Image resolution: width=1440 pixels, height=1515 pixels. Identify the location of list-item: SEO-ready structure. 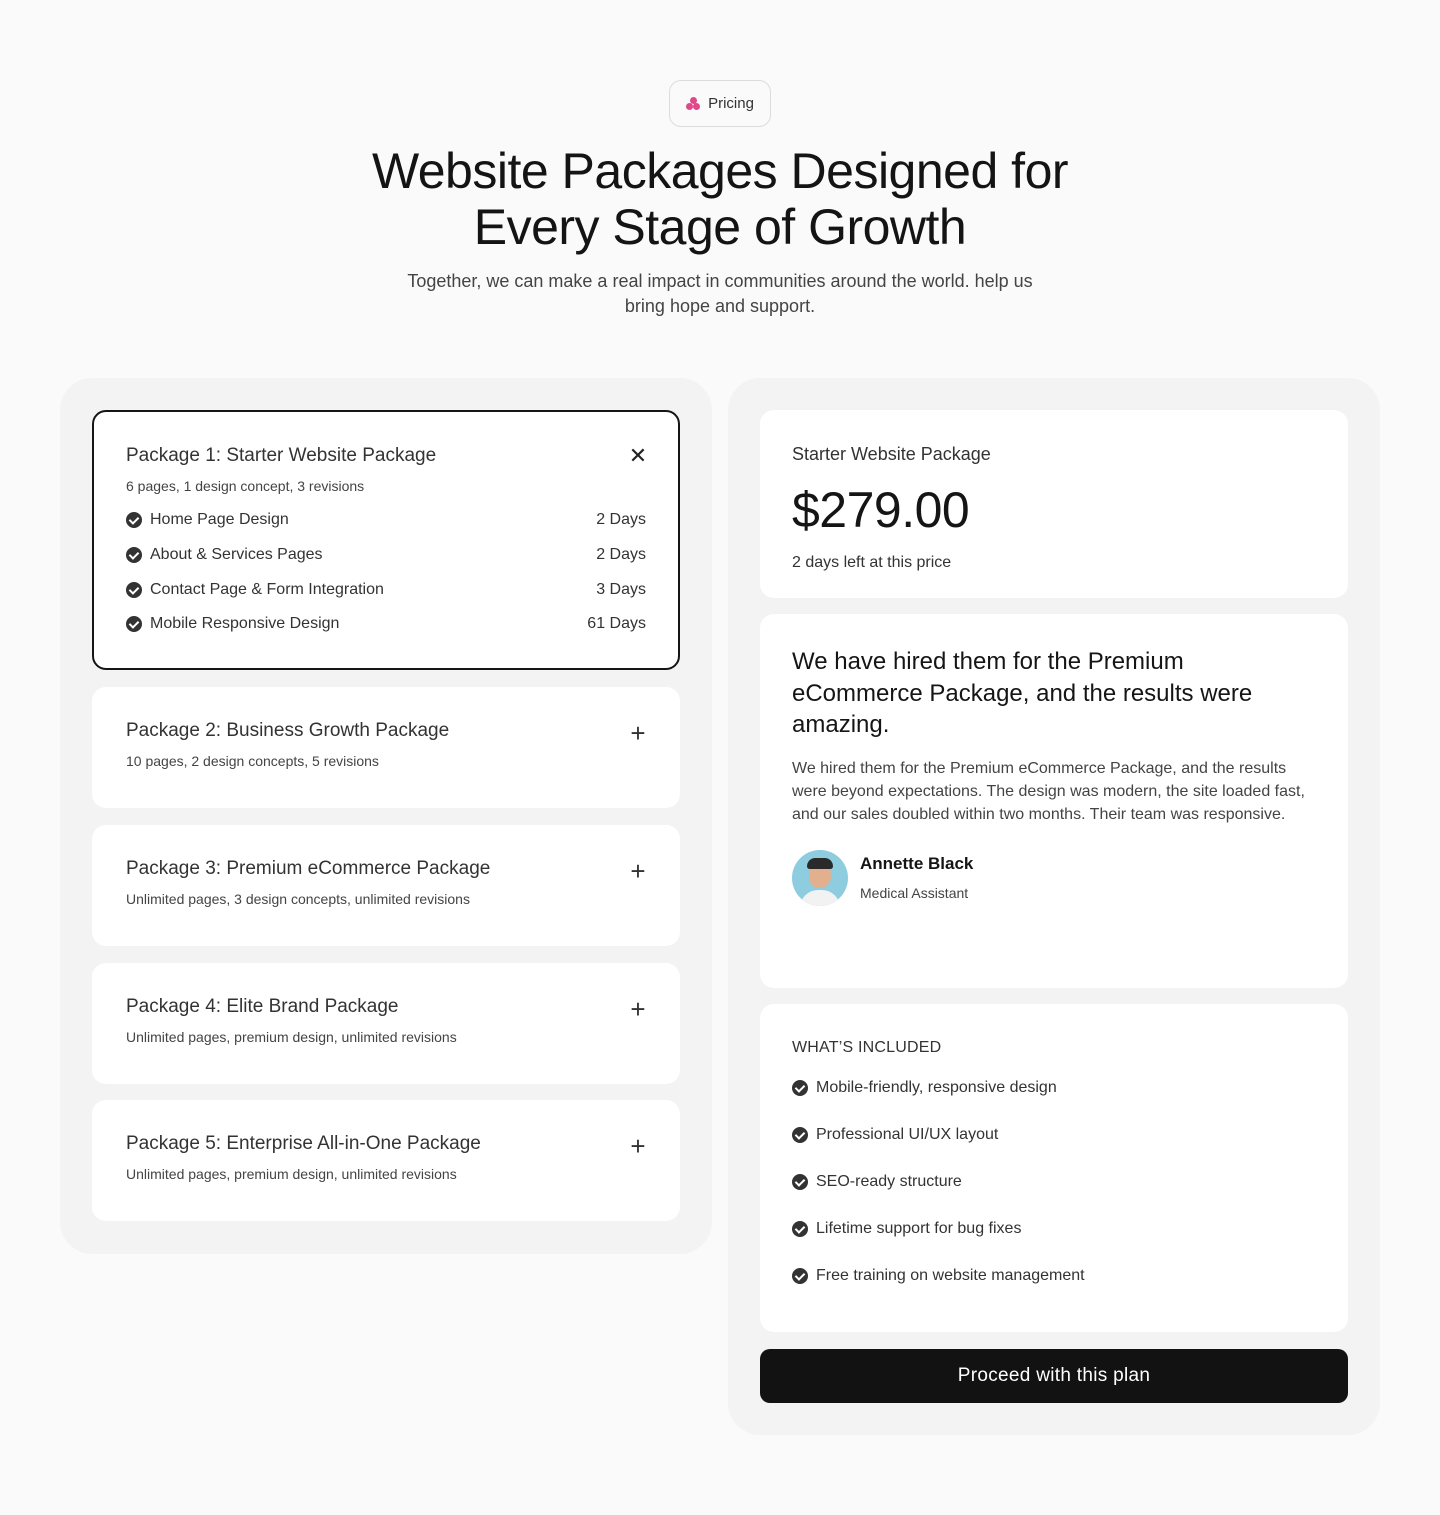
(1054, 1182).